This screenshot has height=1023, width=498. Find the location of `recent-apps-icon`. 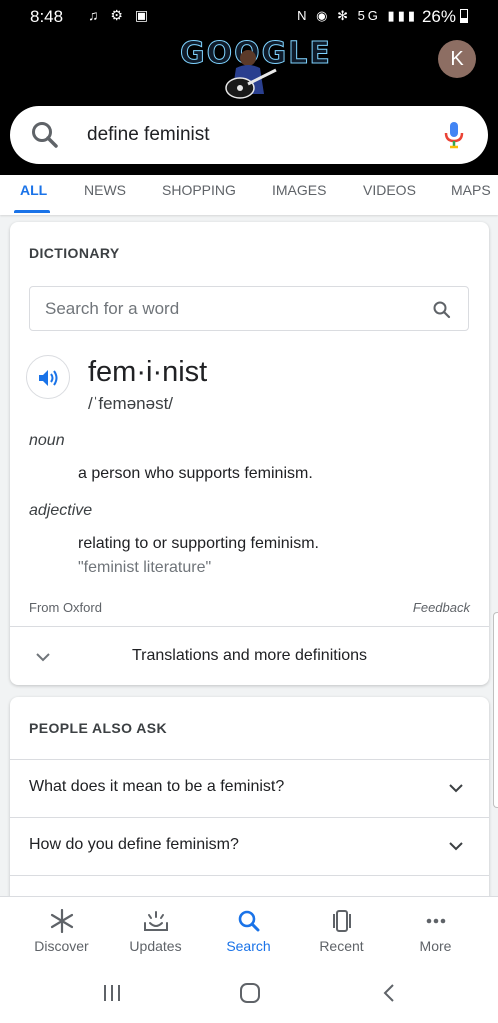

recent-apps-icon is located at coordinates (112, 993).